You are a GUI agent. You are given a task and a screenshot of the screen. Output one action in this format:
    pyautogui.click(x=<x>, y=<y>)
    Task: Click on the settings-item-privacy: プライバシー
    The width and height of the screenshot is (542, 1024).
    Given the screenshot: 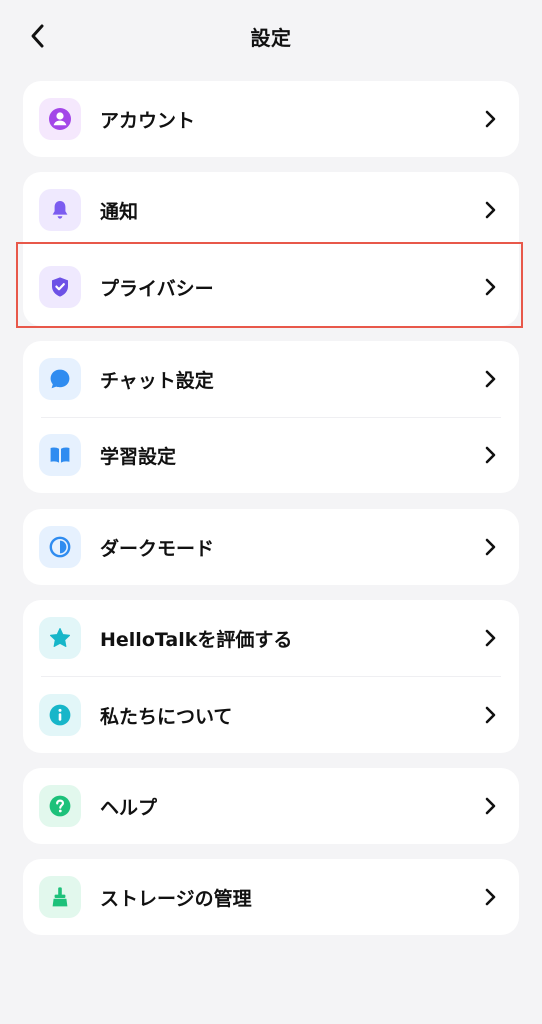 What is the action you would take?
    pyautogui.click(x=271, y=287)
    